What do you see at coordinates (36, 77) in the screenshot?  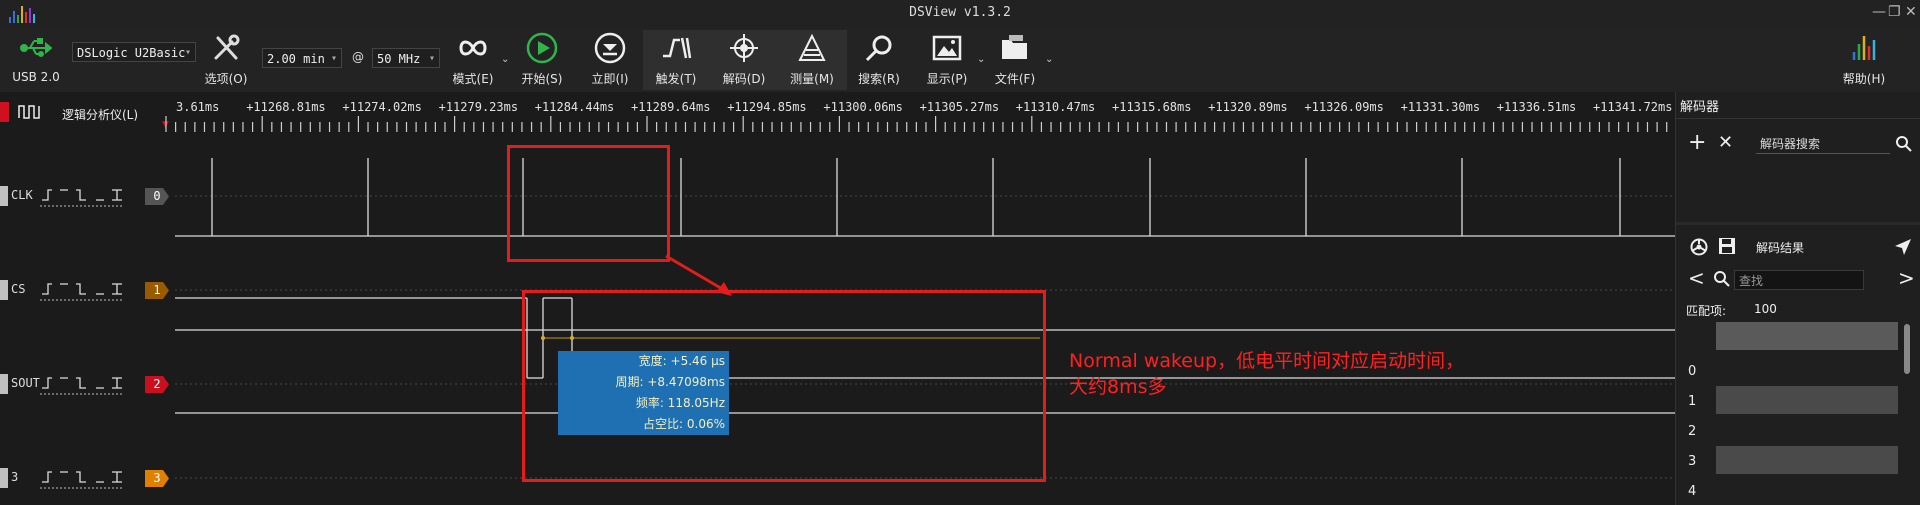 I see `usb-label: USB 2.0` at bounding box center [36, 77].